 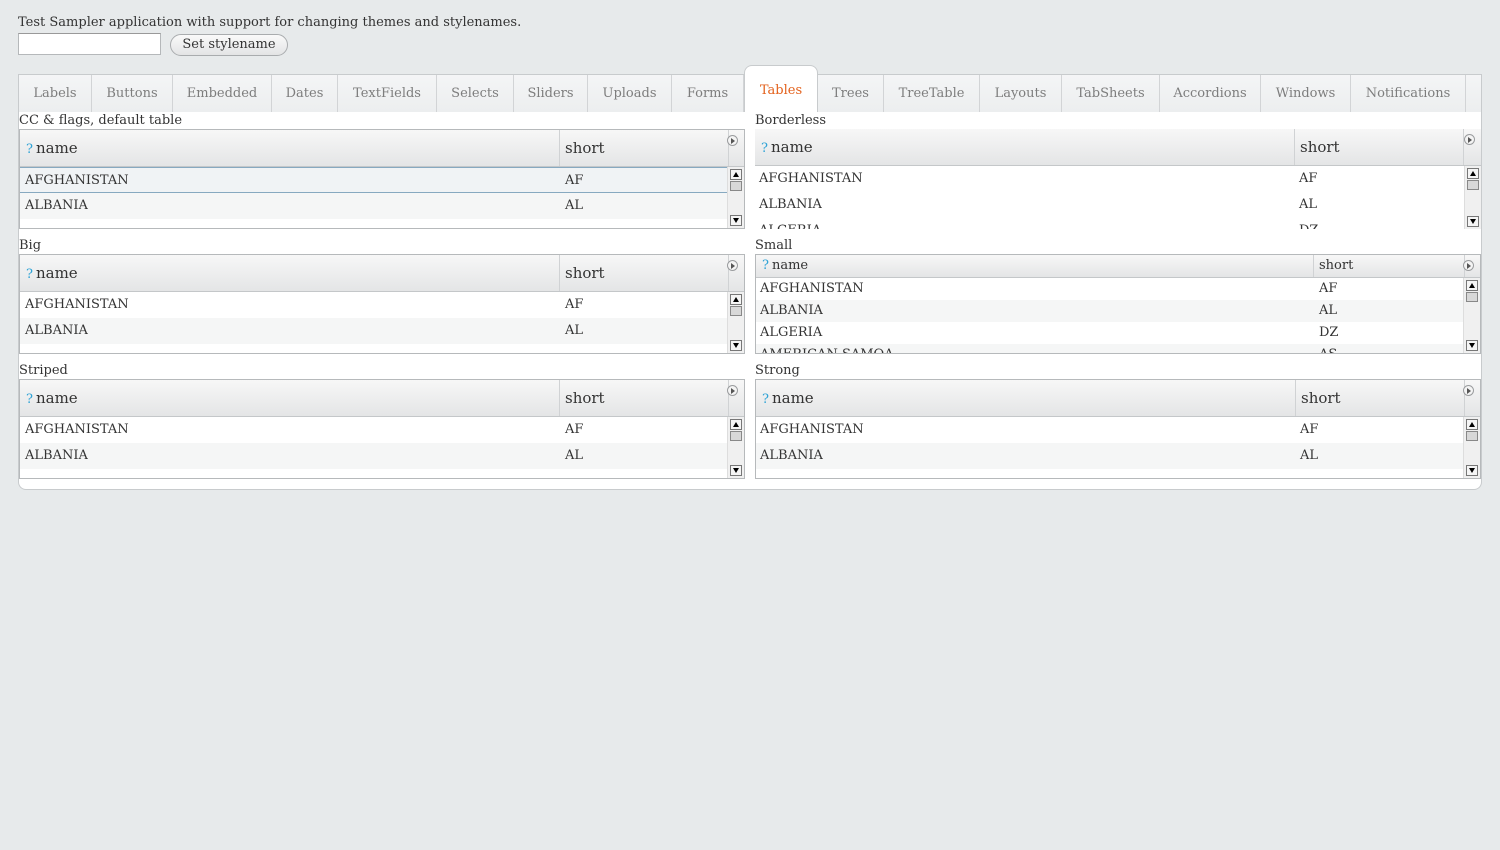 I want to click on cell-short: AL, so click(x=1328, y=310).